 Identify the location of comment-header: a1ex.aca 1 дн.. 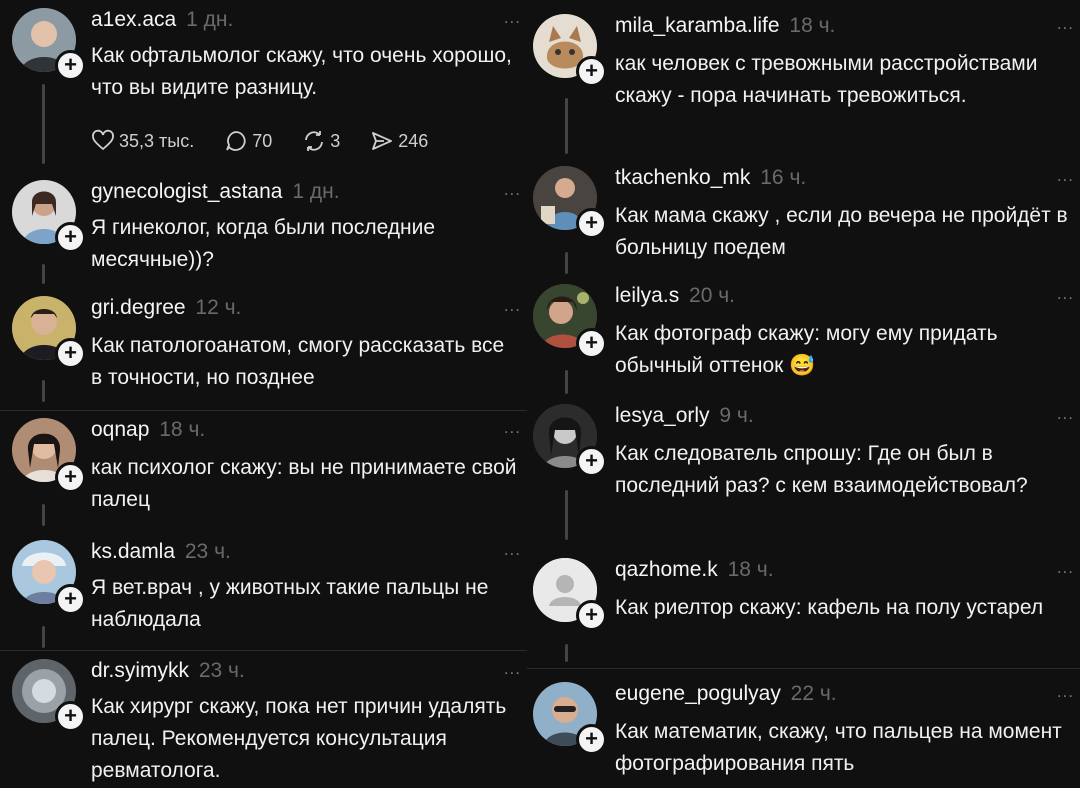
(162, 20).